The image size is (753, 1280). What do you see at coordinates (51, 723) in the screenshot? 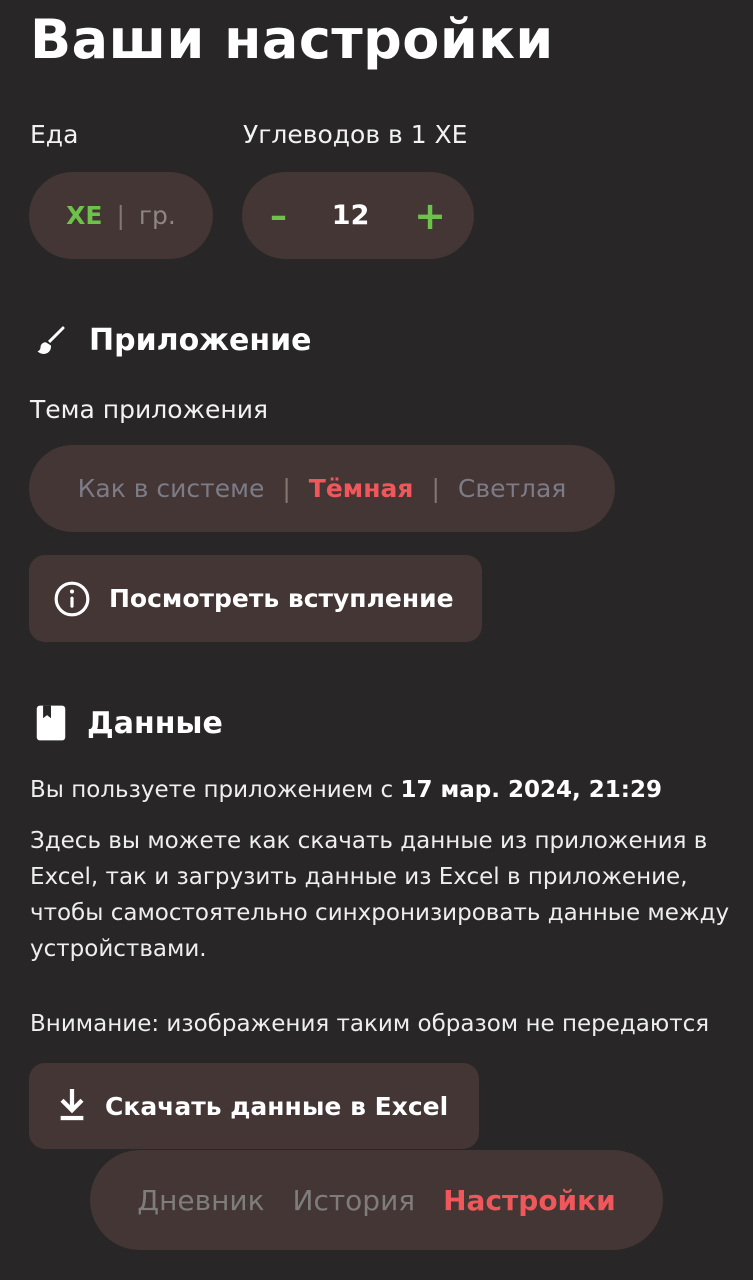
I see `book-icon` at bounding box center [51, 723].